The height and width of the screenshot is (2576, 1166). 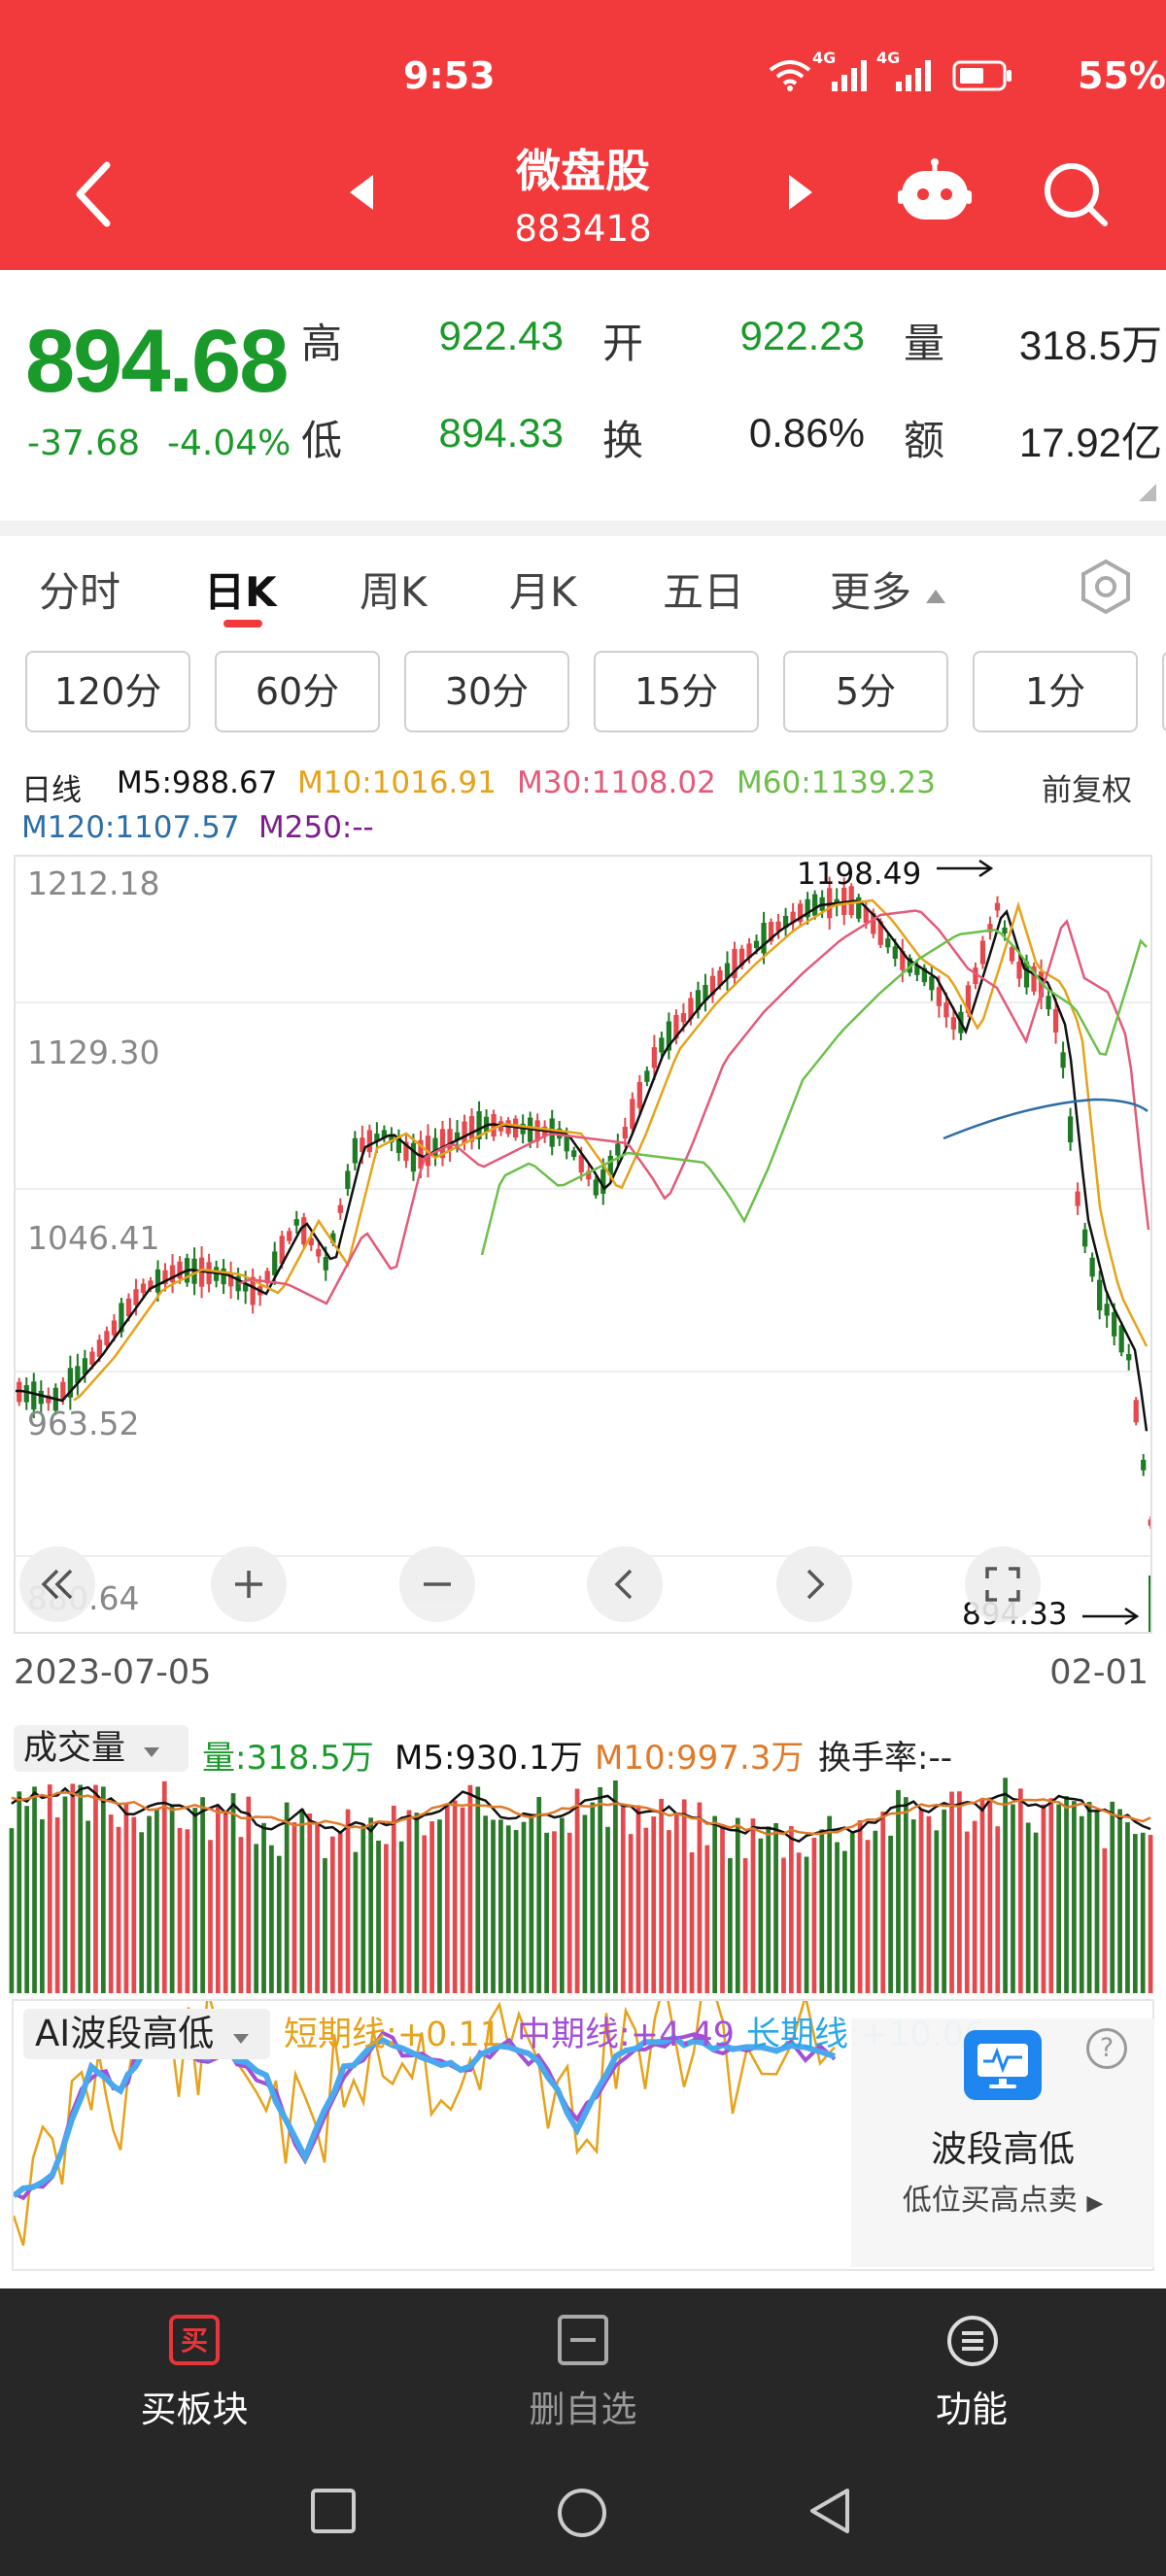 I want to click on hexagon-settings-icon, so click(x=1106, y=587).